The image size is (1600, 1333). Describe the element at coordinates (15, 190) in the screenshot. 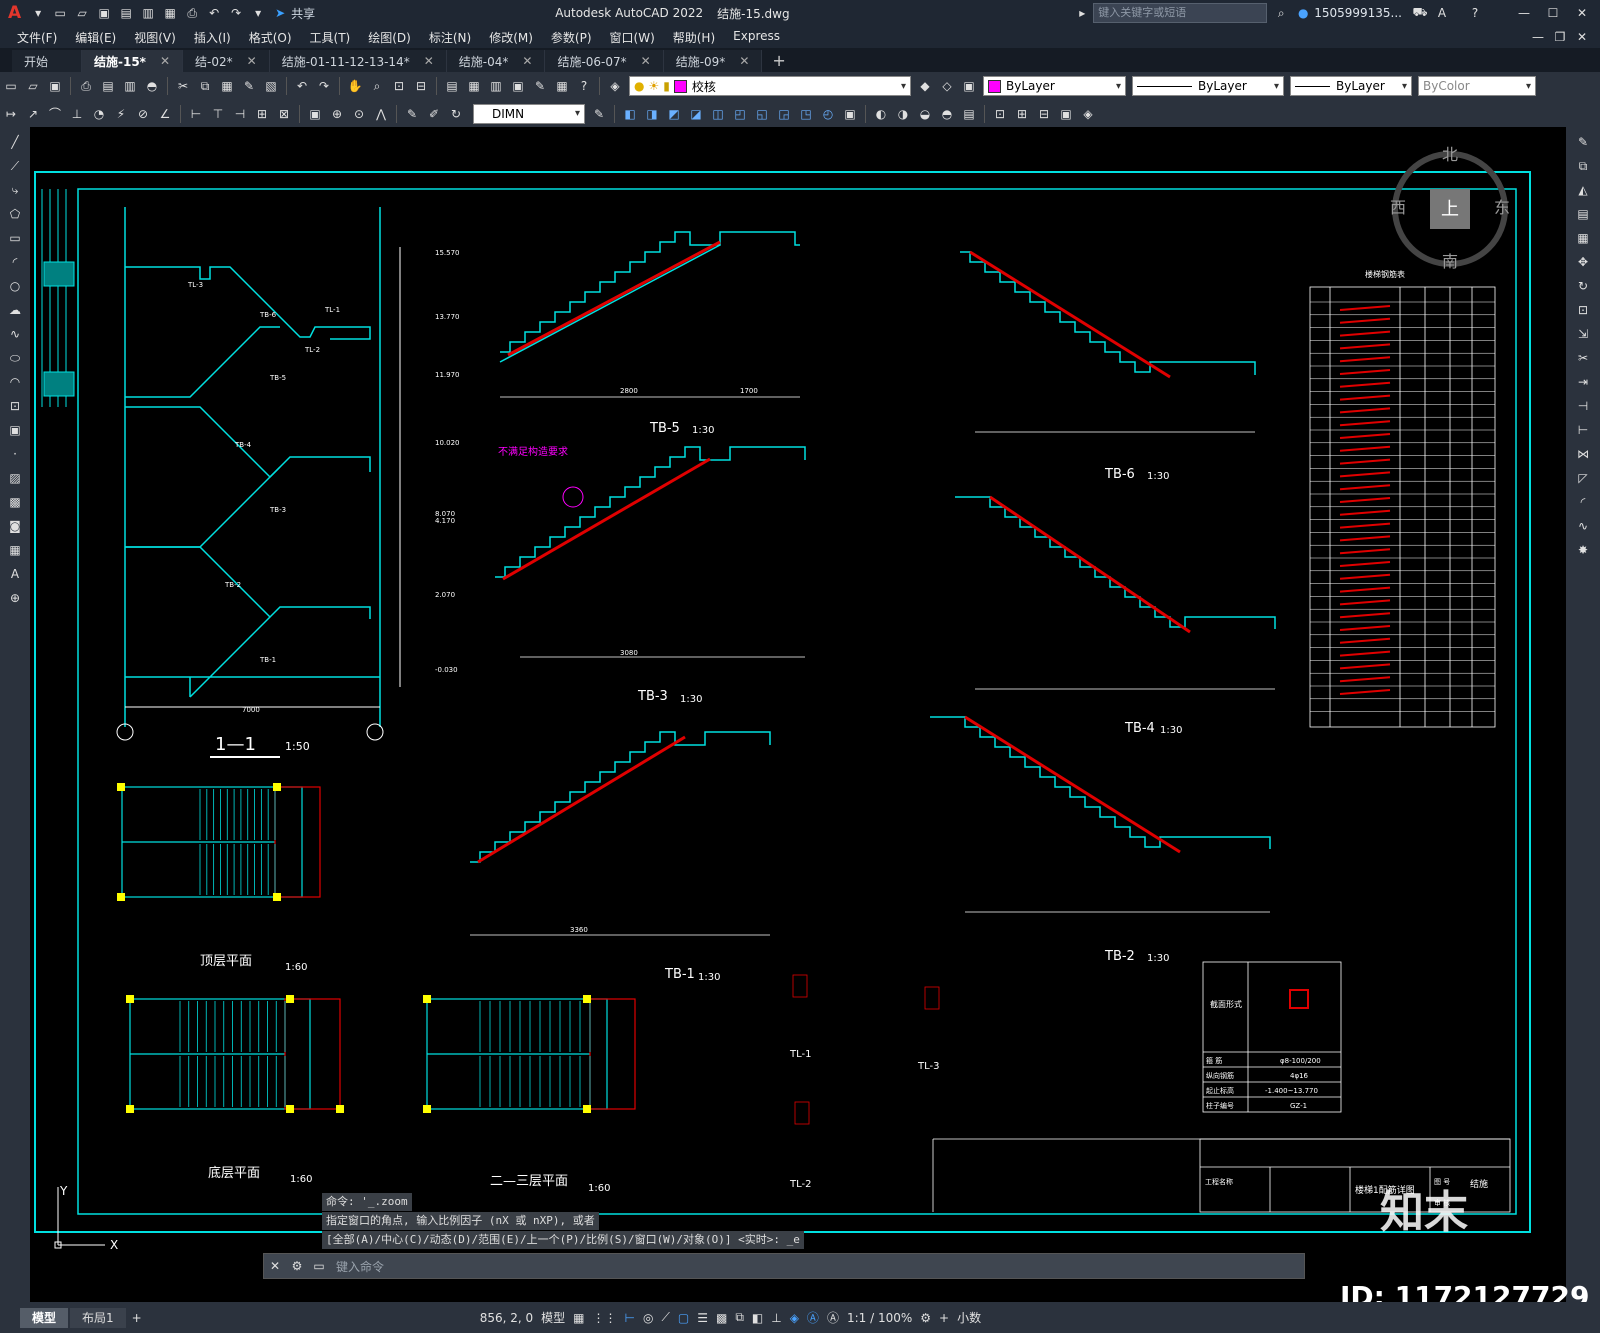

I see `polyline-icon: ⤷` at that location.